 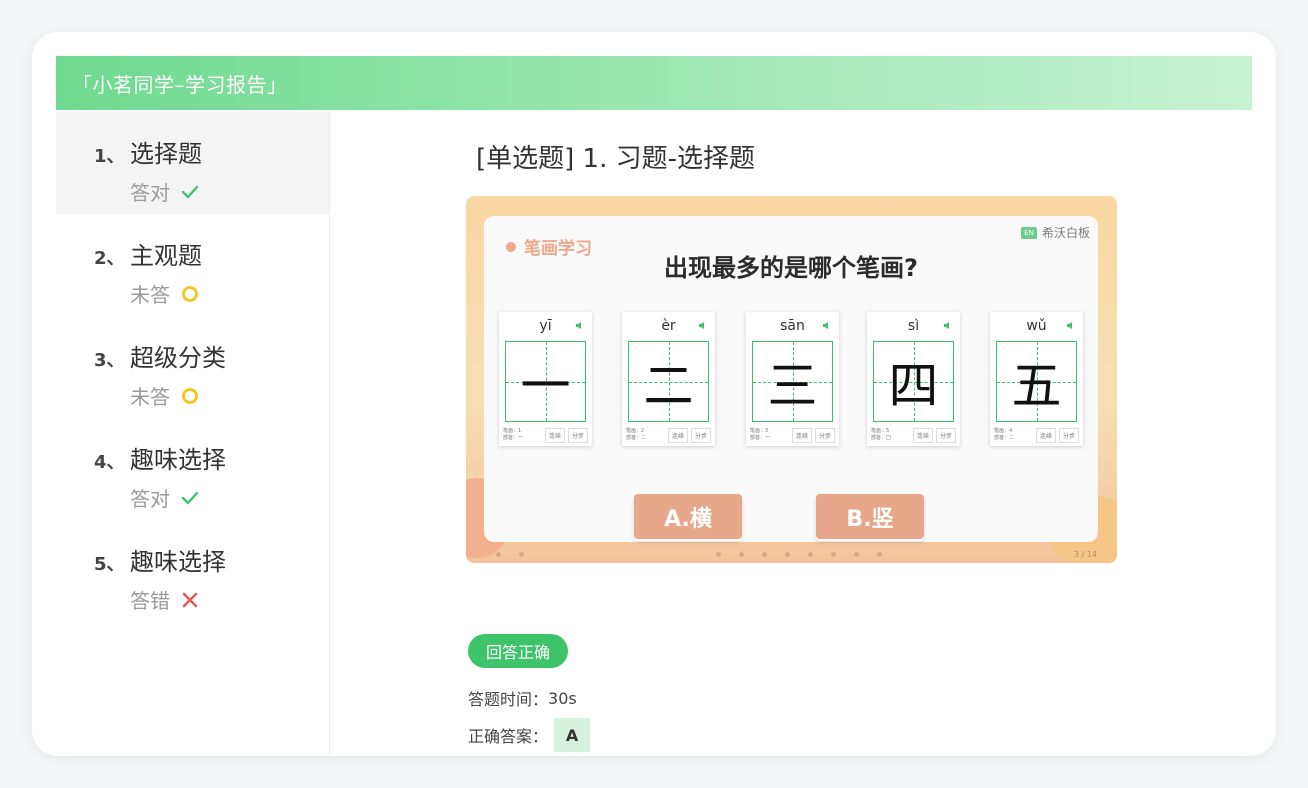 I want to click on slide-question: 出现最多的是哪个笔画?, so click(x=791, y=268).